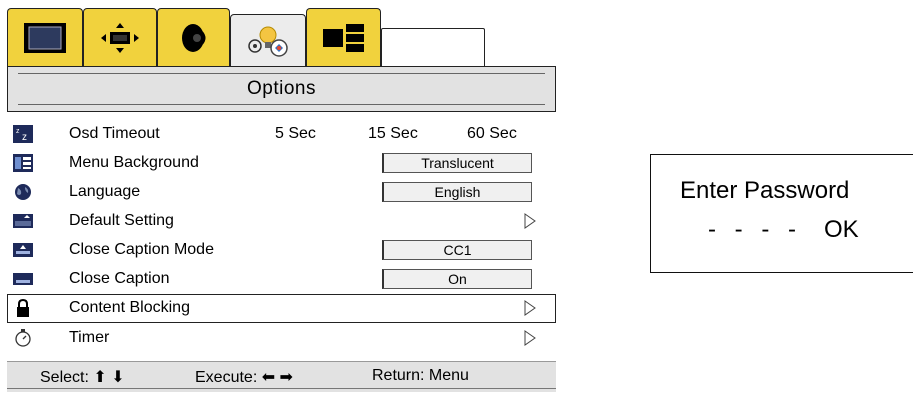 The width and height of the screenshot is (913, 396). I want to click on ok-button: OK, so click(841, 230).